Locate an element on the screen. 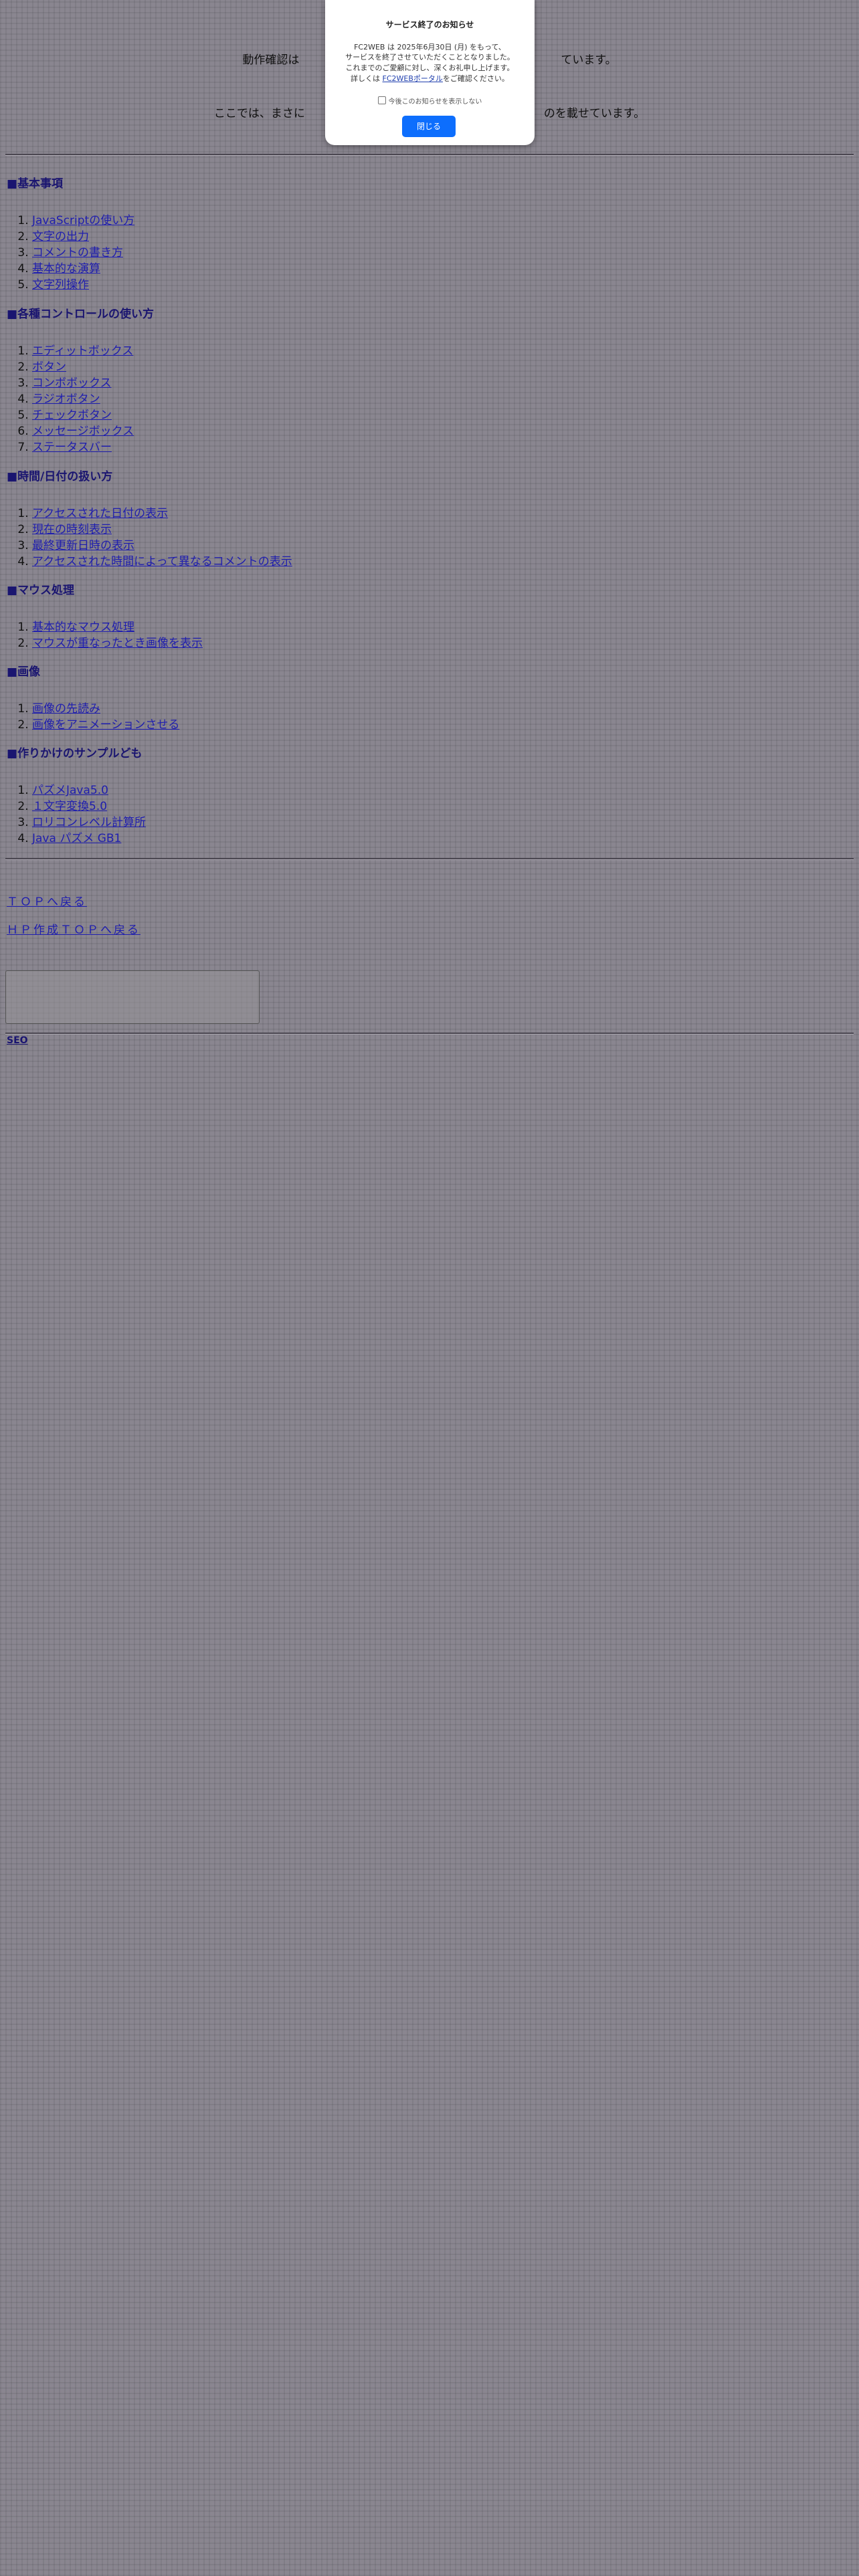 This screenshot has height=2576, width=859. dialog-title: サービス終了のお知らせ is located at coordinates (429, 24).